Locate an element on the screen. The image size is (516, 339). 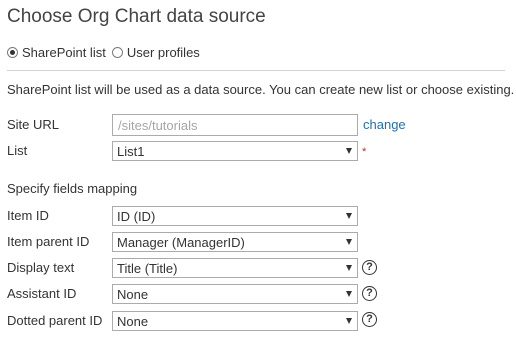
assistant-id-label: Assistant ID is located at coordinates (42, 293).